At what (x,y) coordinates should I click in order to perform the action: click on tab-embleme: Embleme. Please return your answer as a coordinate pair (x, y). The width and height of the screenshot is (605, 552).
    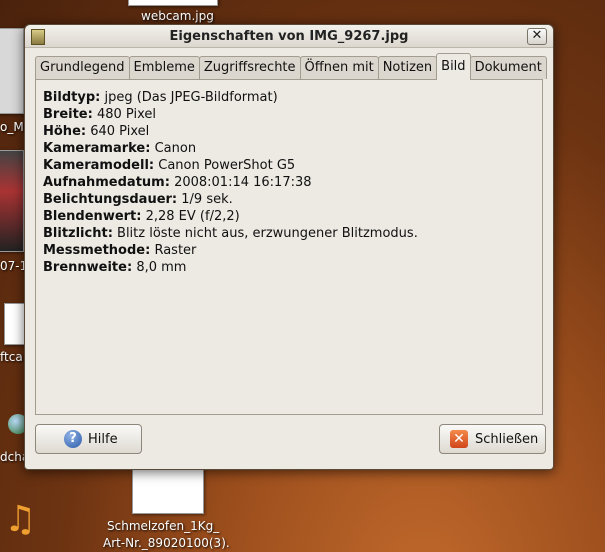
    Looking at the image, I should click on (164, 67).